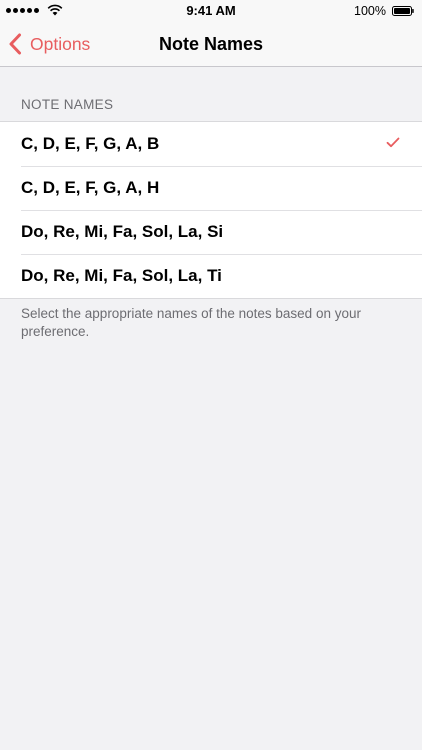 Image resolution: width=422 pixels, height=750 pixels. Describe the element at coordinates (211, 144) in the screenshot. I see `list-item-c-d-e-f-g-a-b: C, D, E, F, G, A, B` at that location.